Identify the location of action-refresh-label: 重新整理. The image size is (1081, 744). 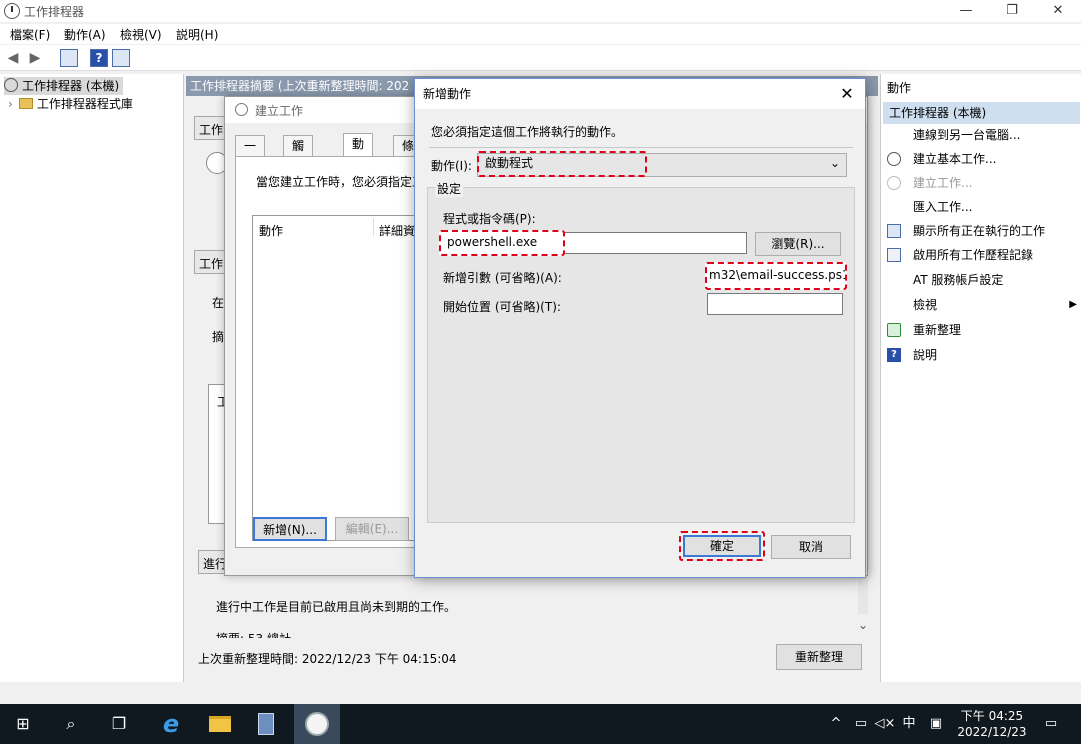
(937, 330).